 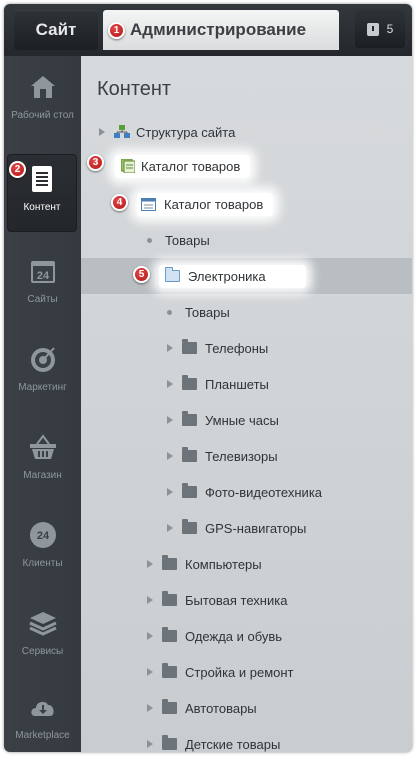 I want to click on target-icon, so click(x=42, y=359).